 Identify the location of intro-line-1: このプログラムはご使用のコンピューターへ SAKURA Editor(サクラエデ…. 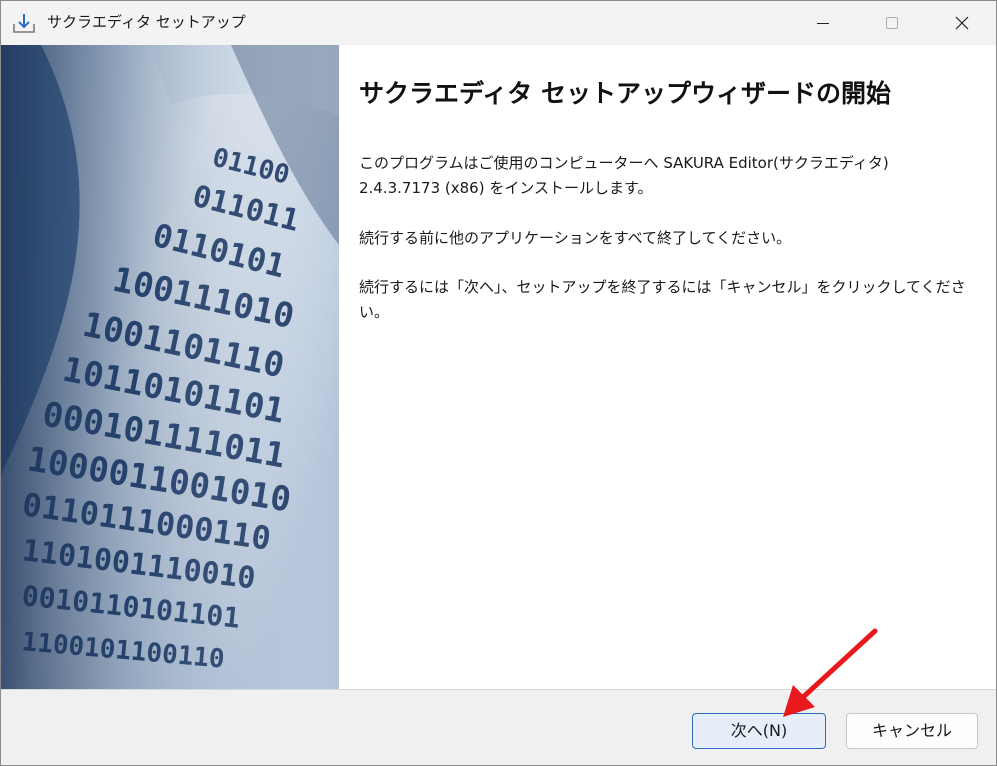
(624, 163).